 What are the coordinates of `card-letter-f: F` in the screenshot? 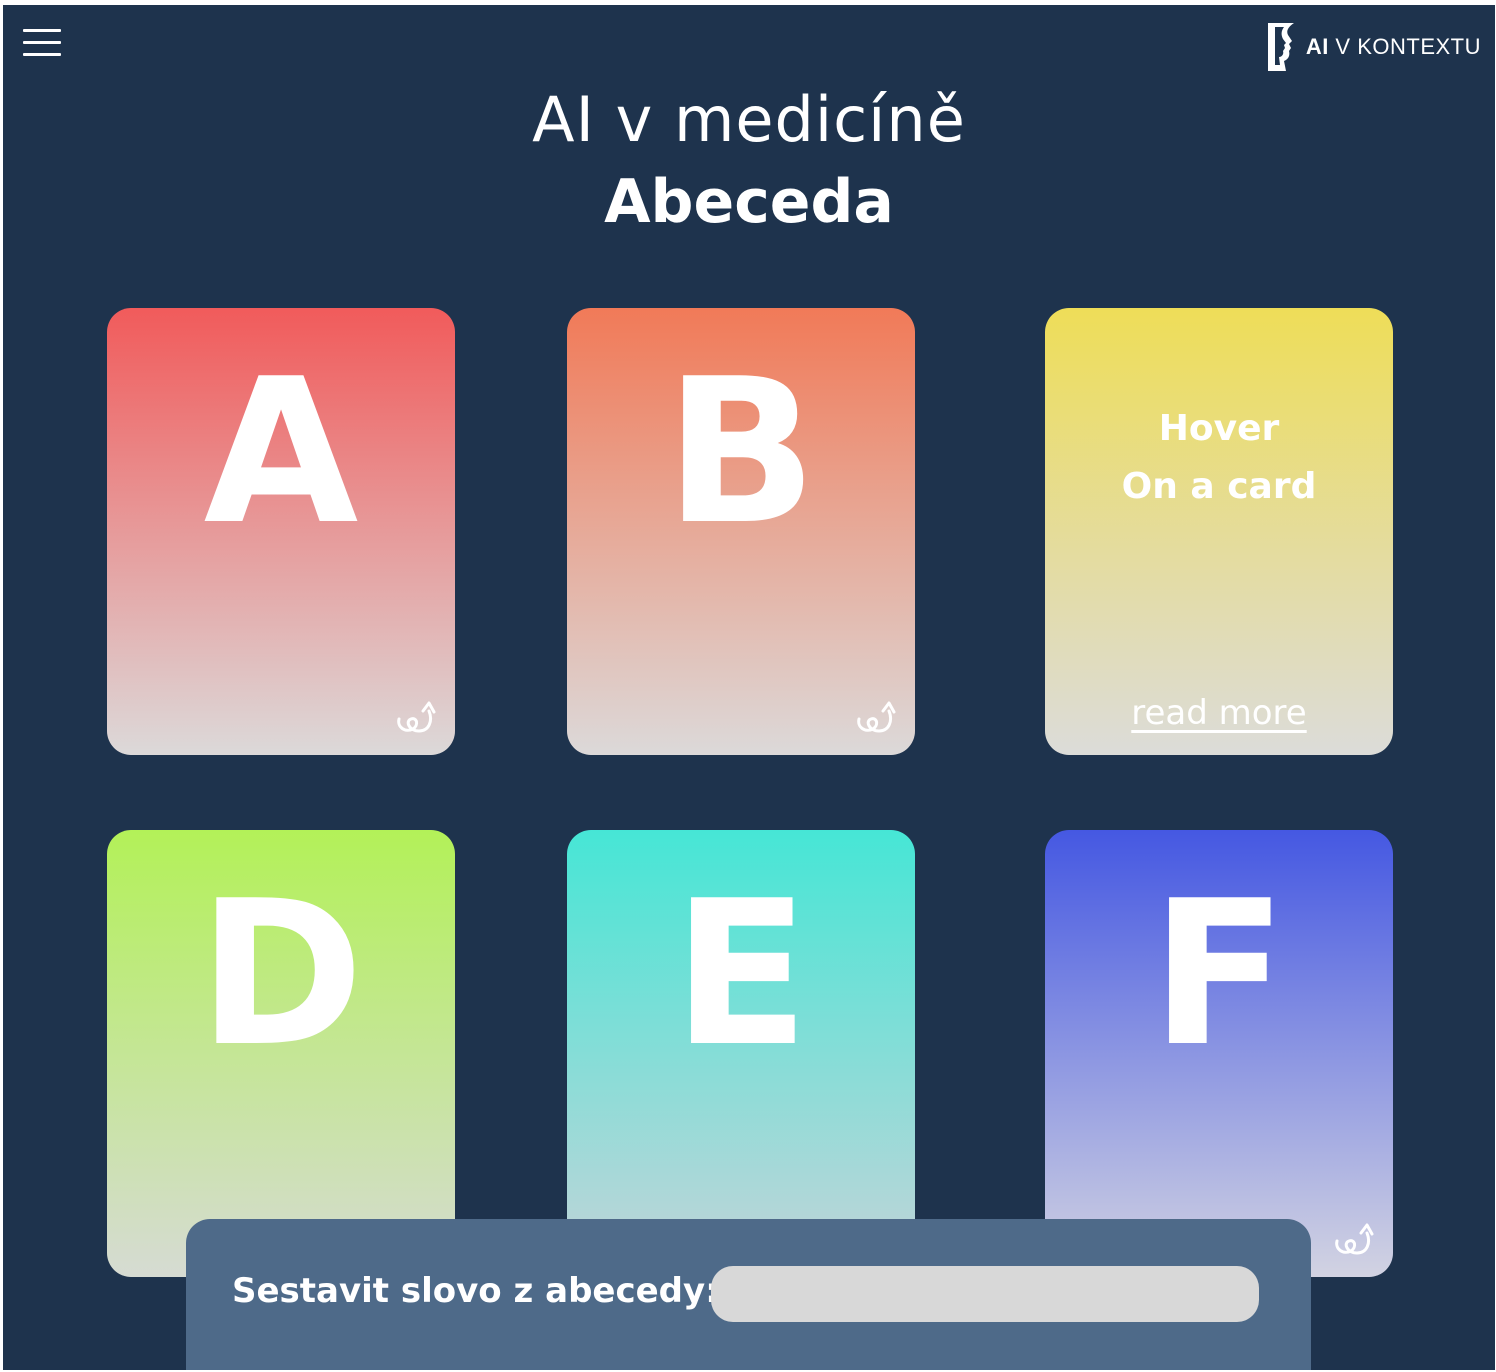 It's located at (1219, 1053).